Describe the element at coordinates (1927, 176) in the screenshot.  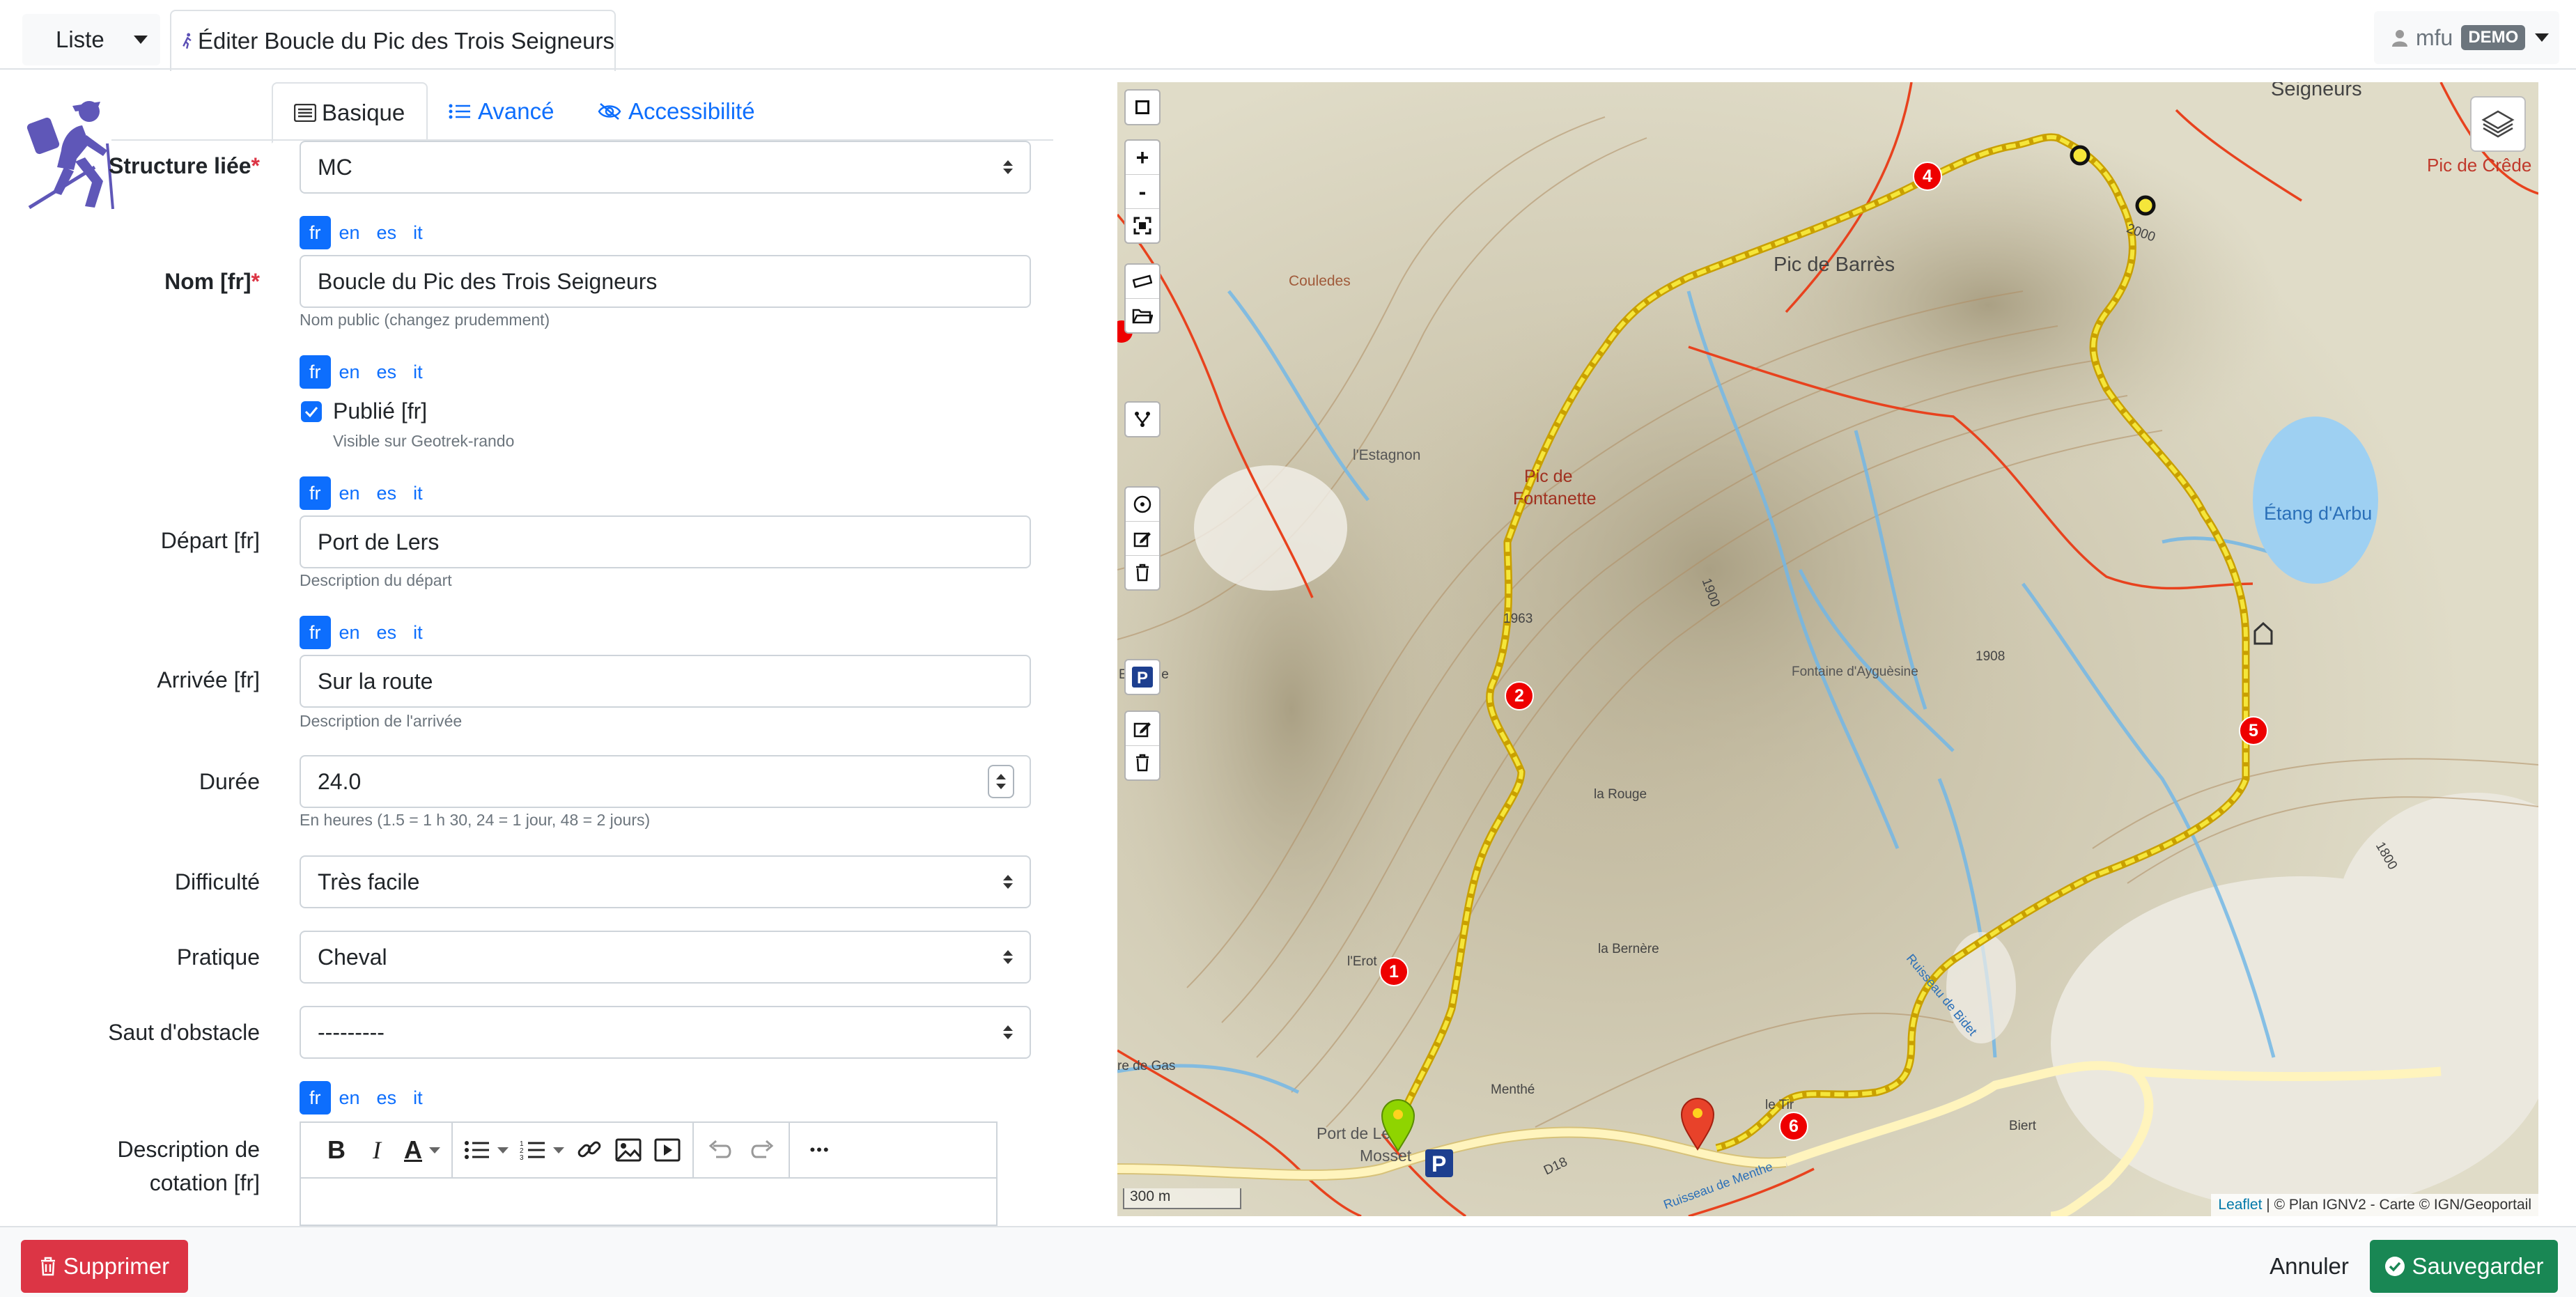
I see `poi-marker: 4` at that location.